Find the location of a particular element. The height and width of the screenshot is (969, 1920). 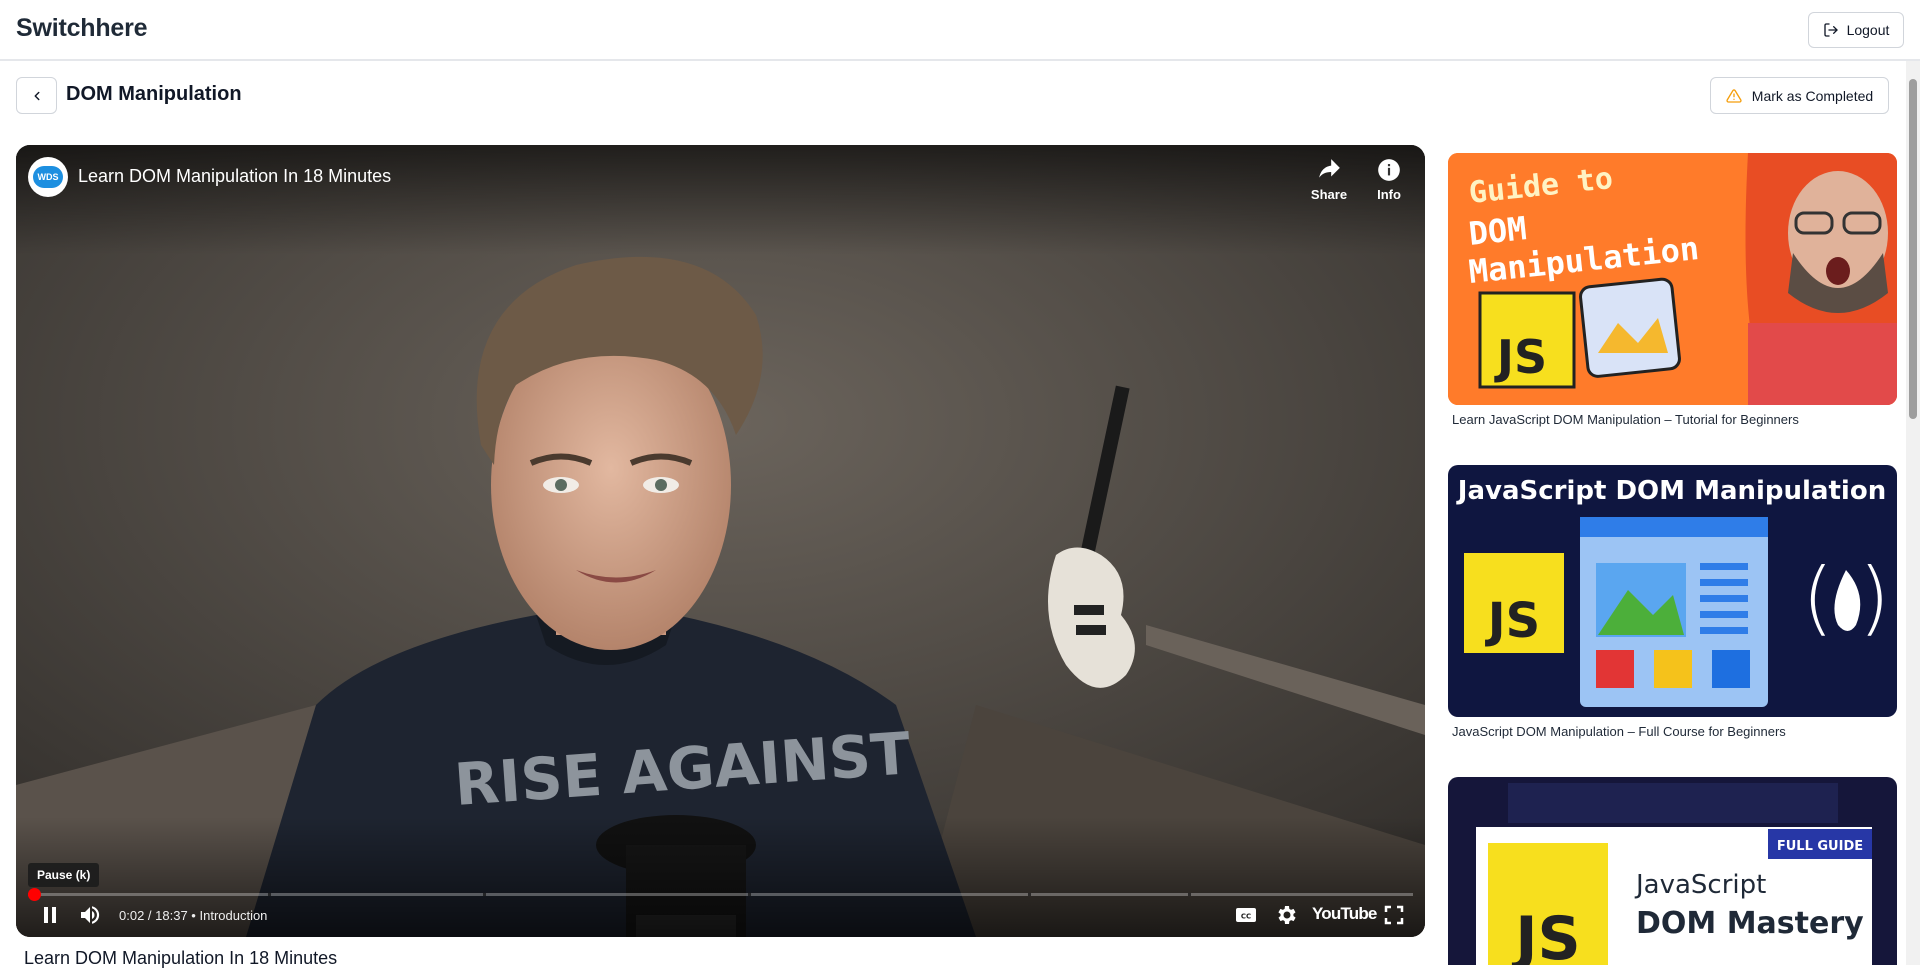

svg-text: CC is located at coordinates (1246, 917).